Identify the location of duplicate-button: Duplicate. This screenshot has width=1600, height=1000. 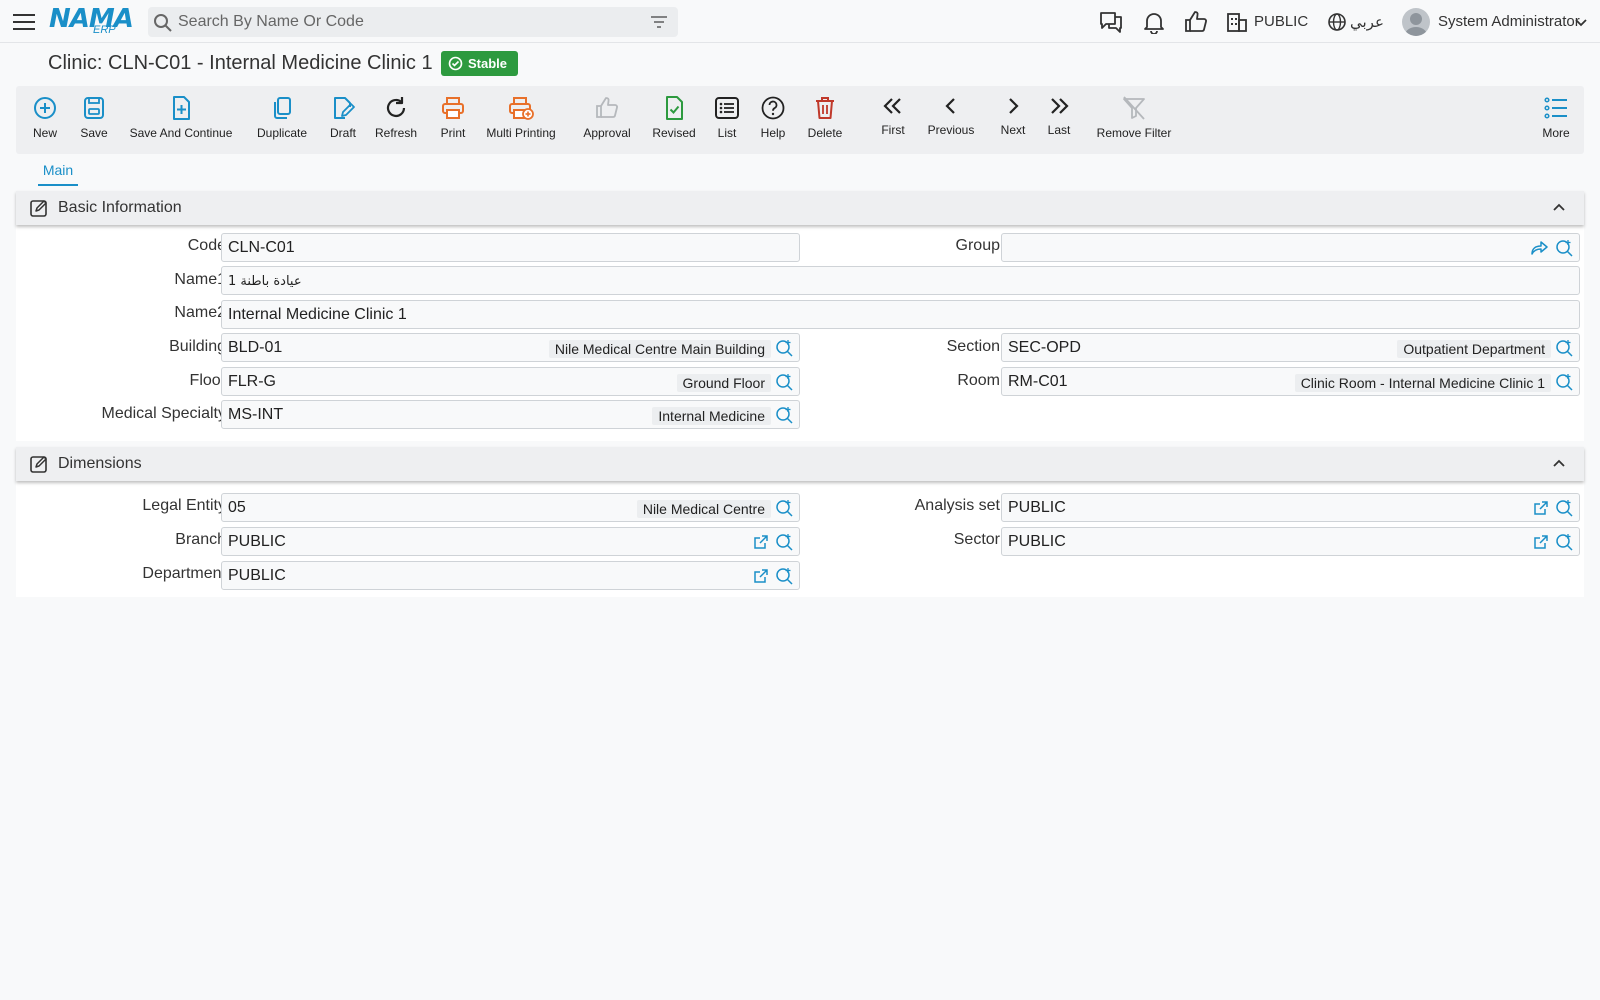
(282, 120).